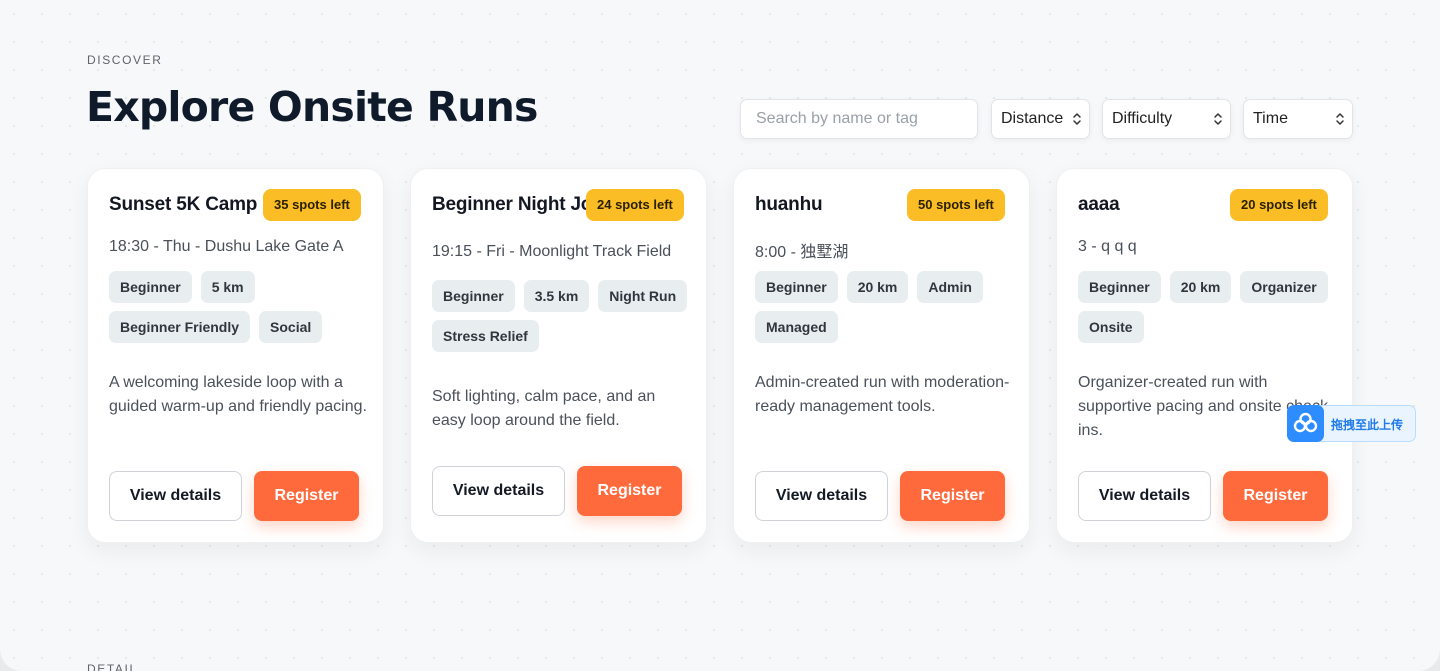  I want to click on cloud-upload-icon, so click(1305, 423).